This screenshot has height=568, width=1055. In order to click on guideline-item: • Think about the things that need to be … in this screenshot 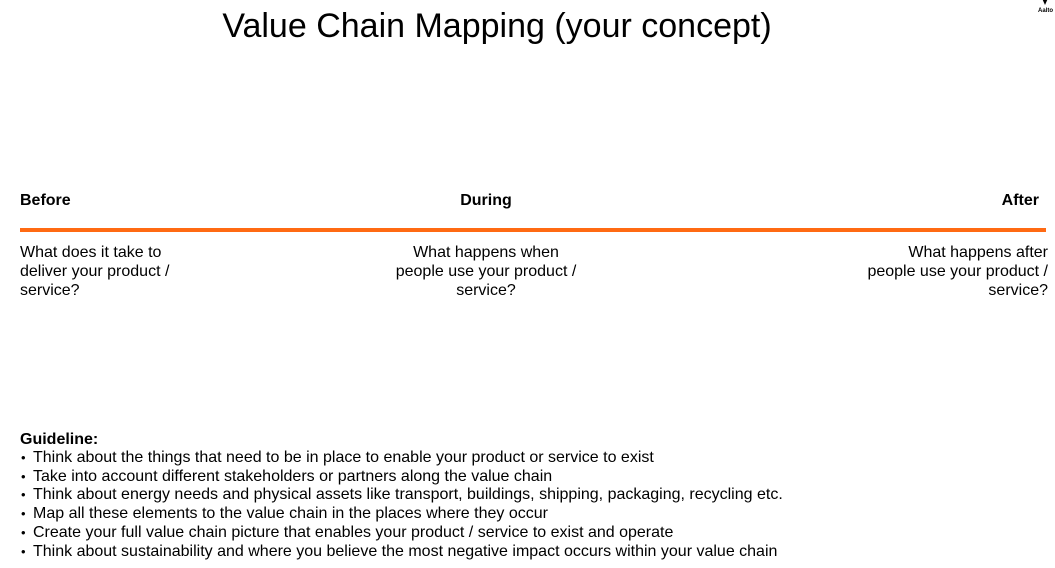, I will do `click(530, 458)`.